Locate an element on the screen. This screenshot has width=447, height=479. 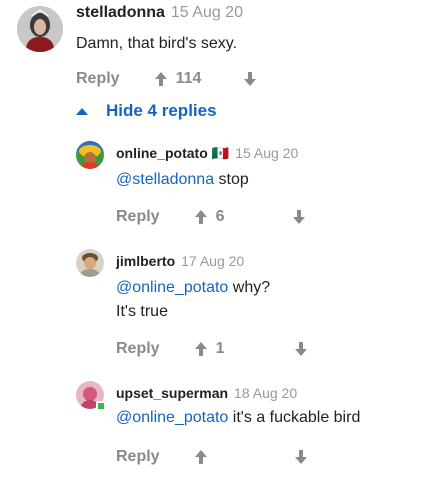
comment-text: Damn, that bird's sexy. is located at coordinates (157, 43).